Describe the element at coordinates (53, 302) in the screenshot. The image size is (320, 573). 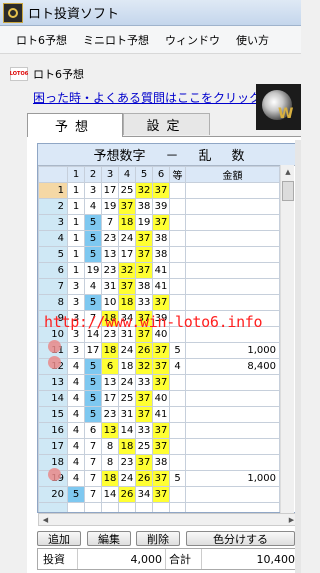
I see `row-number: 8` at that location.